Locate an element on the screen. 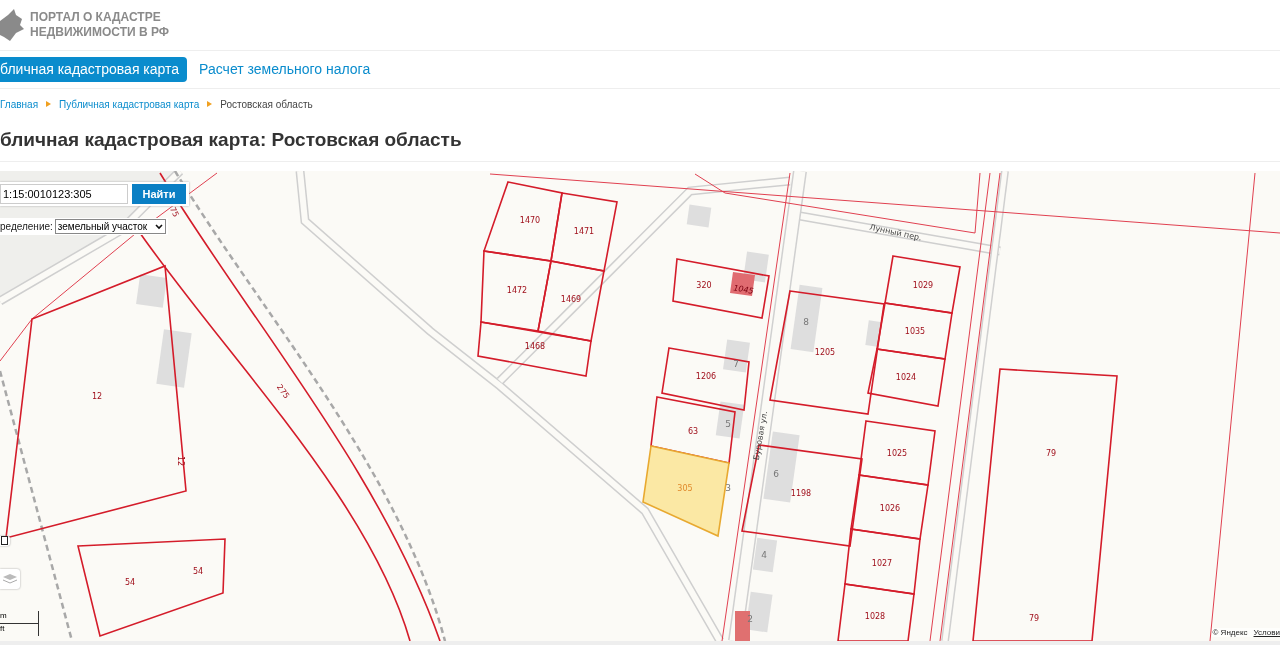  breadcrumb-link: Главная is located at coordinates (19, 104).